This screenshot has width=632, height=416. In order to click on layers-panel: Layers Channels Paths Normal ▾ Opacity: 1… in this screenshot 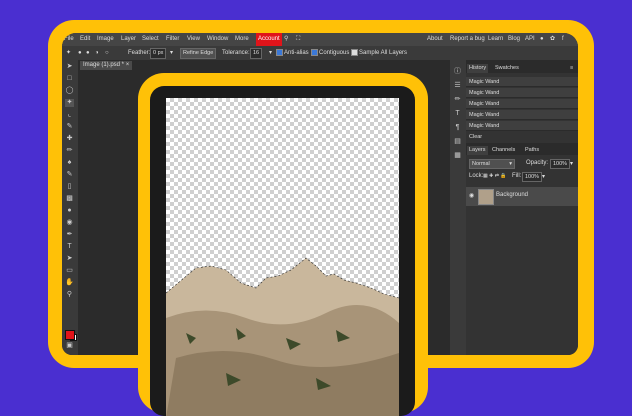, I will do `click(522, 250)`.